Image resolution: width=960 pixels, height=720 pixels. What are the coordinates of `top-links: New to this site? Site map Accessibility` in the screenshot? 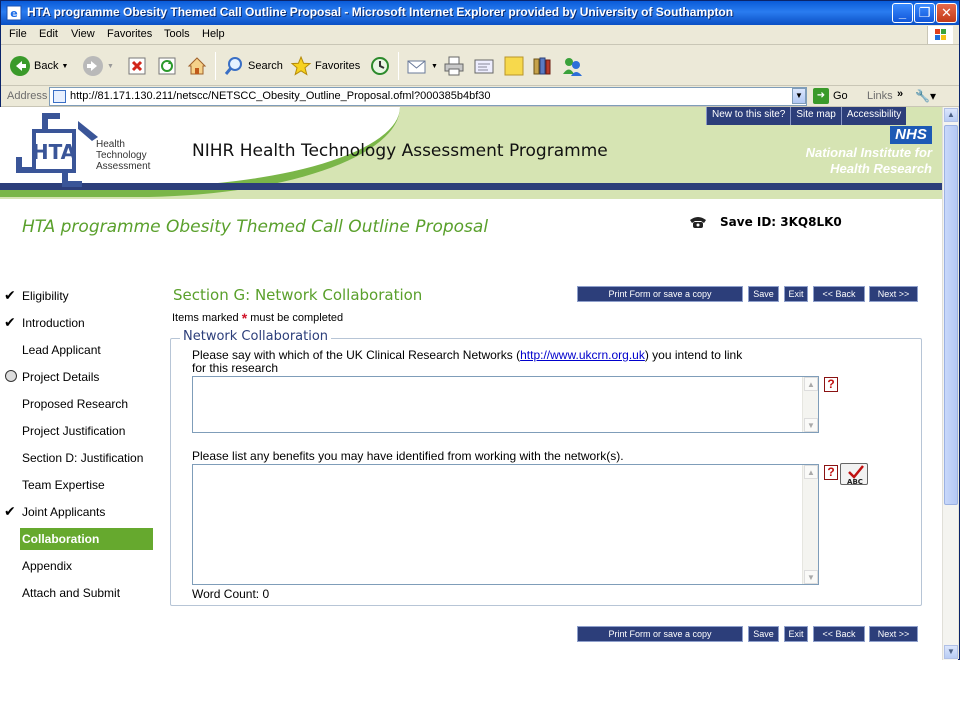 It's located at (806, 116).